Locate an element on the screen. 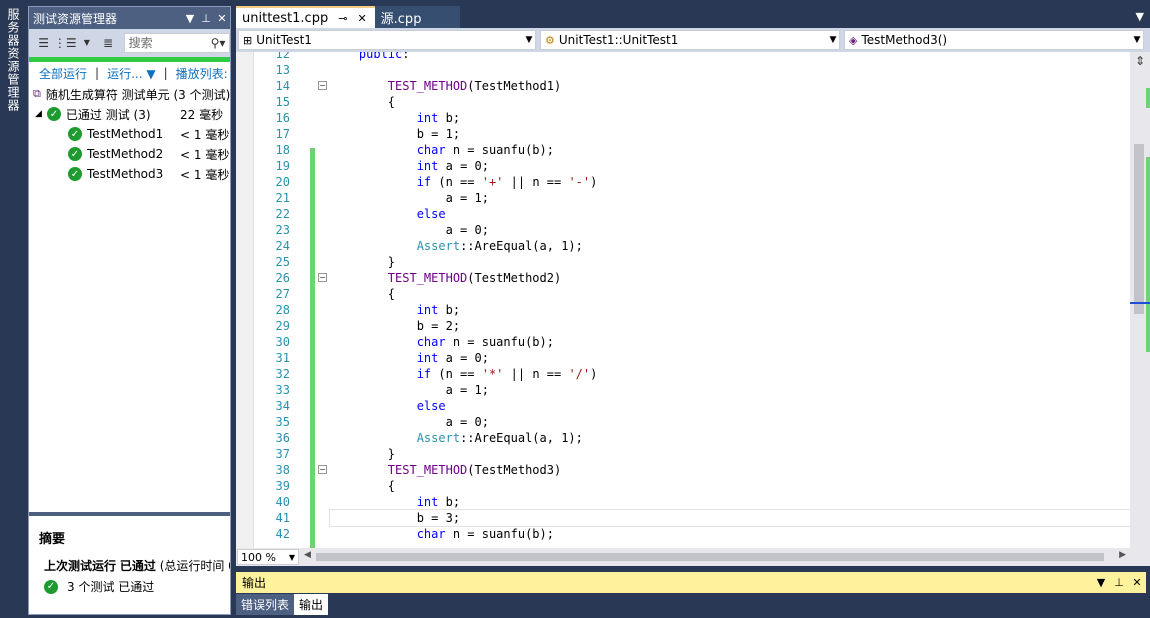 Image resolution: width=1150 pixels, height=618 pixels. test-row: ✓ TestMethod3 < 1 毫秒 is located at coordinates (129, 174).